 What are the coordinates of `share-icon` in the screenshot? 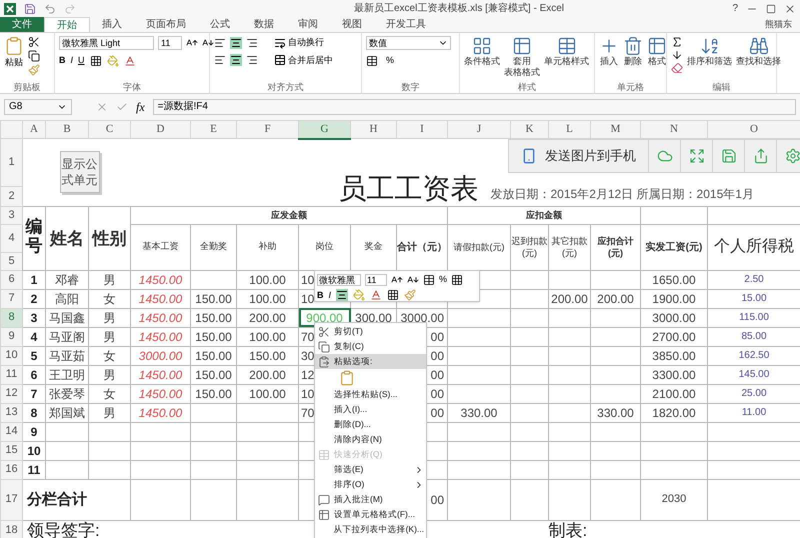 It's located at (760, 156).